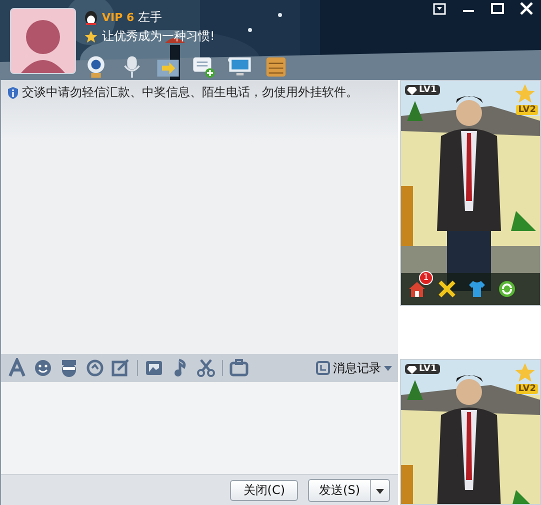  Describe the element at coordinates (339, 490) in the screenshot. I see `send-label: 发送(S)` at that location.